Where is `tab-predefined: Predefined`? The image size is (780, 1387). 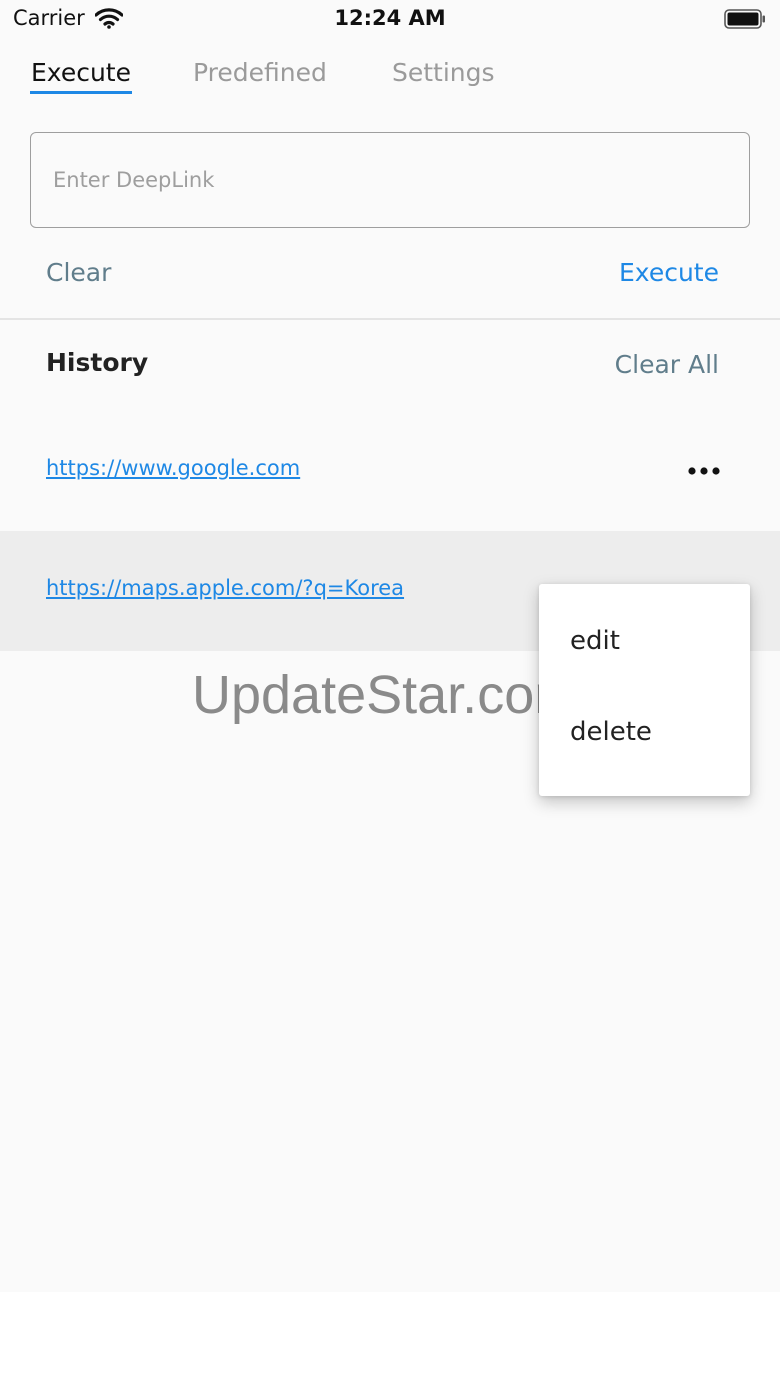
tab-predefined: Predefined is located at coordinates (260, 73).